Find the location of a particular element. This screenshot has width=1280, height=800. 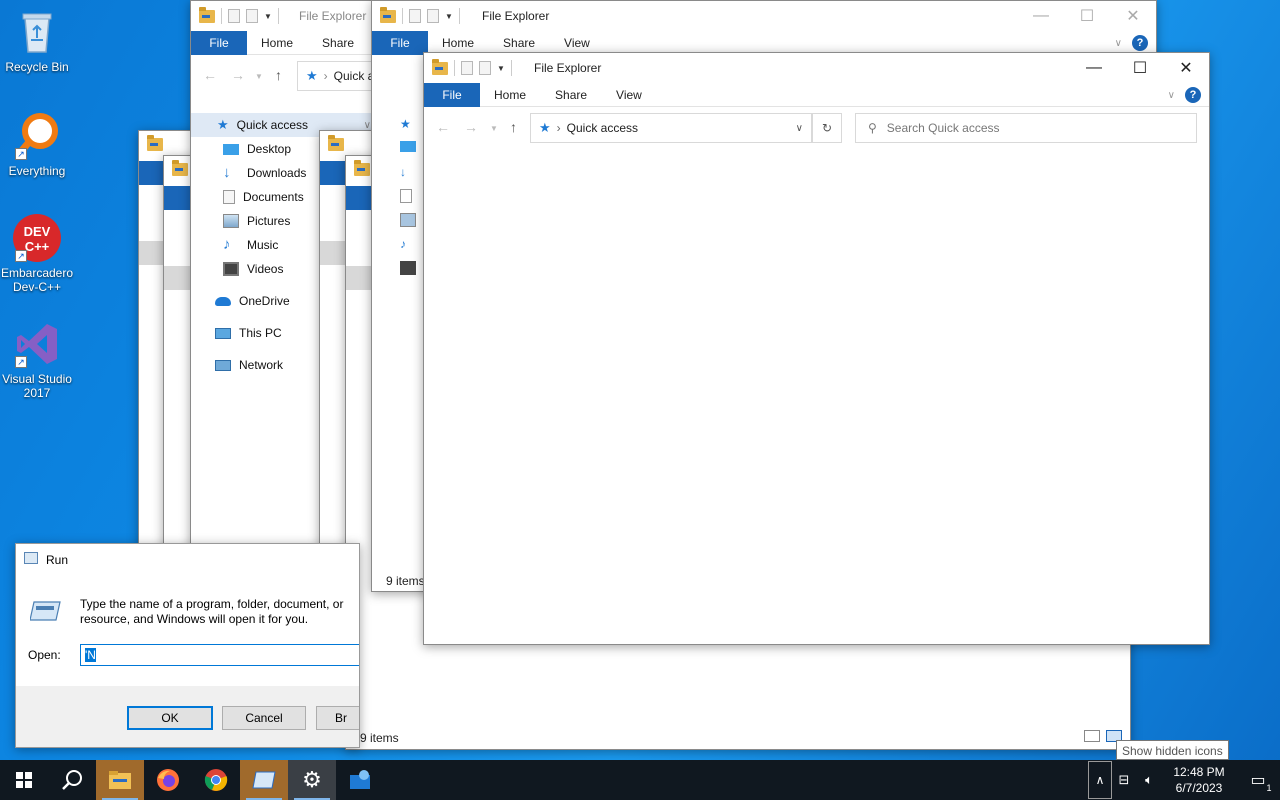

status-bar-count: 9 items is located at coordinates (379, 738).